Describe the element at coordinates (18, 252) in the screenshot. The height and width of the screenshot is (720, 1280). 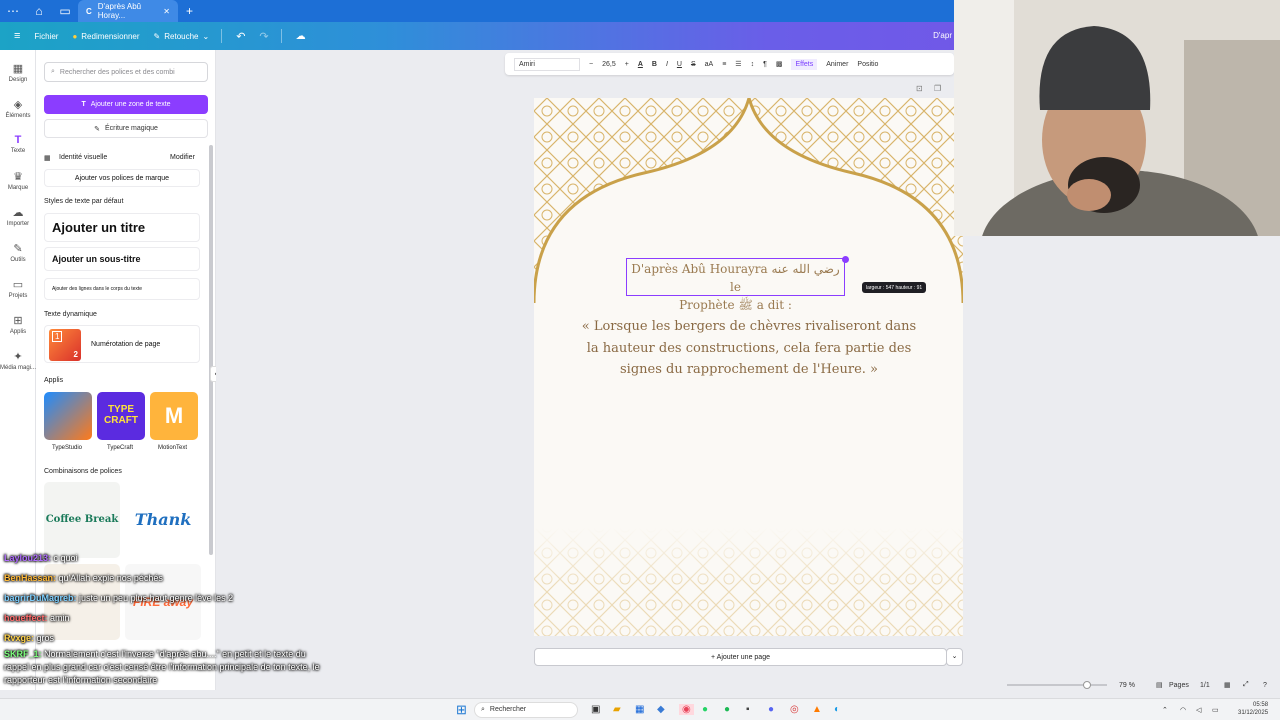
I see `nav-item-tools: ✎ Outils` at that location.